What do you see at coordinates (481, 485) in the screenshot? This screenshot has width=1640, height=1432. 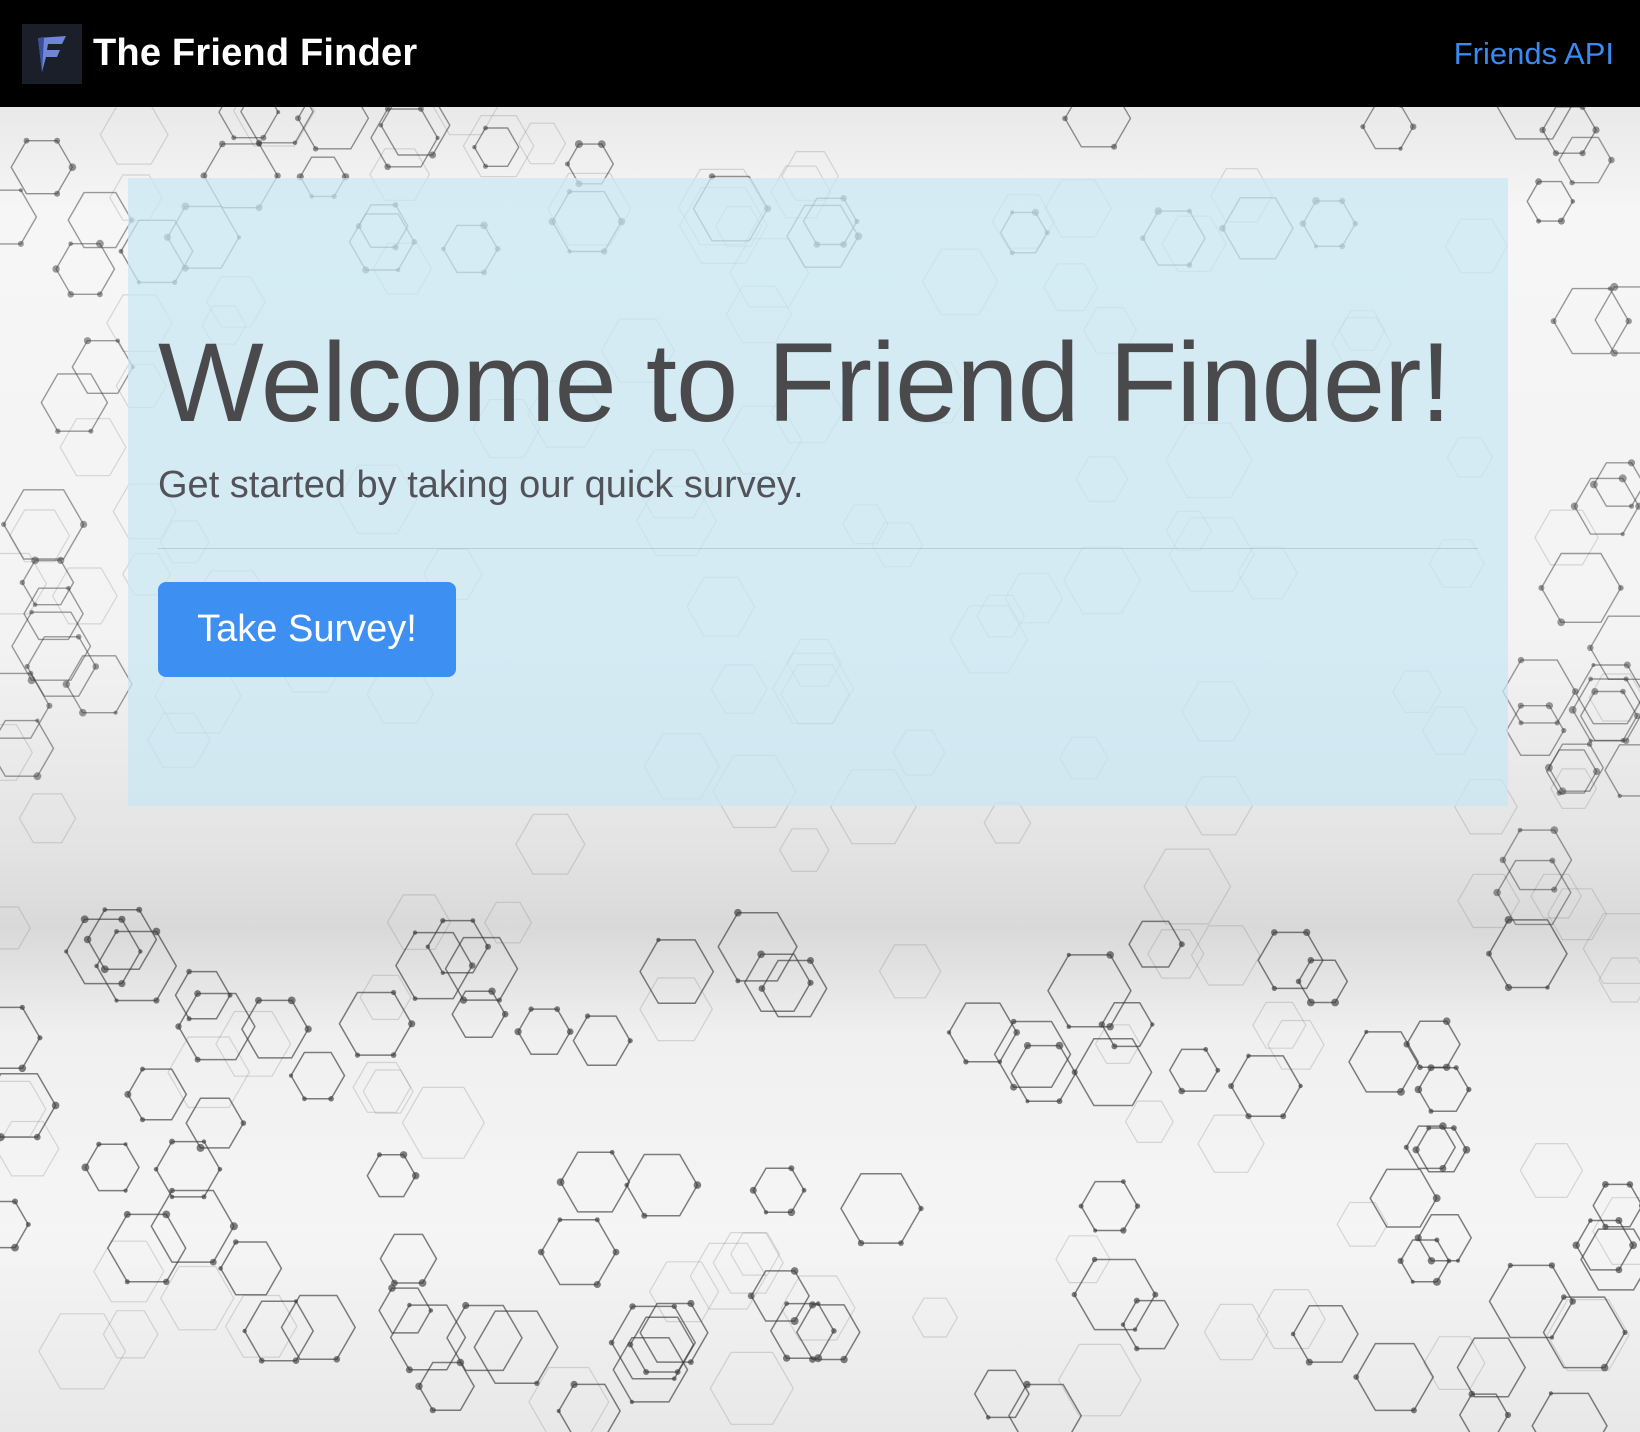 I see `lead-text: Get started by taking our quick survey.` at bounding box center [481, 485].